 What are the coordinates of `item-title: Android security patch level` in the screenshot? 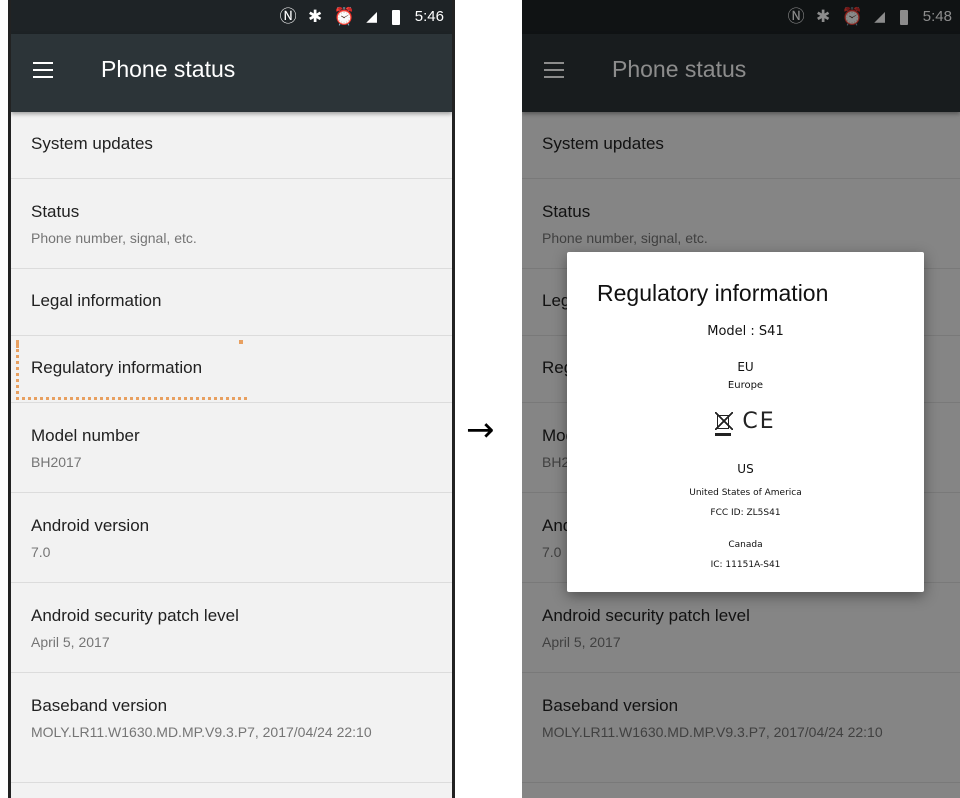 It's located at (135, 615).